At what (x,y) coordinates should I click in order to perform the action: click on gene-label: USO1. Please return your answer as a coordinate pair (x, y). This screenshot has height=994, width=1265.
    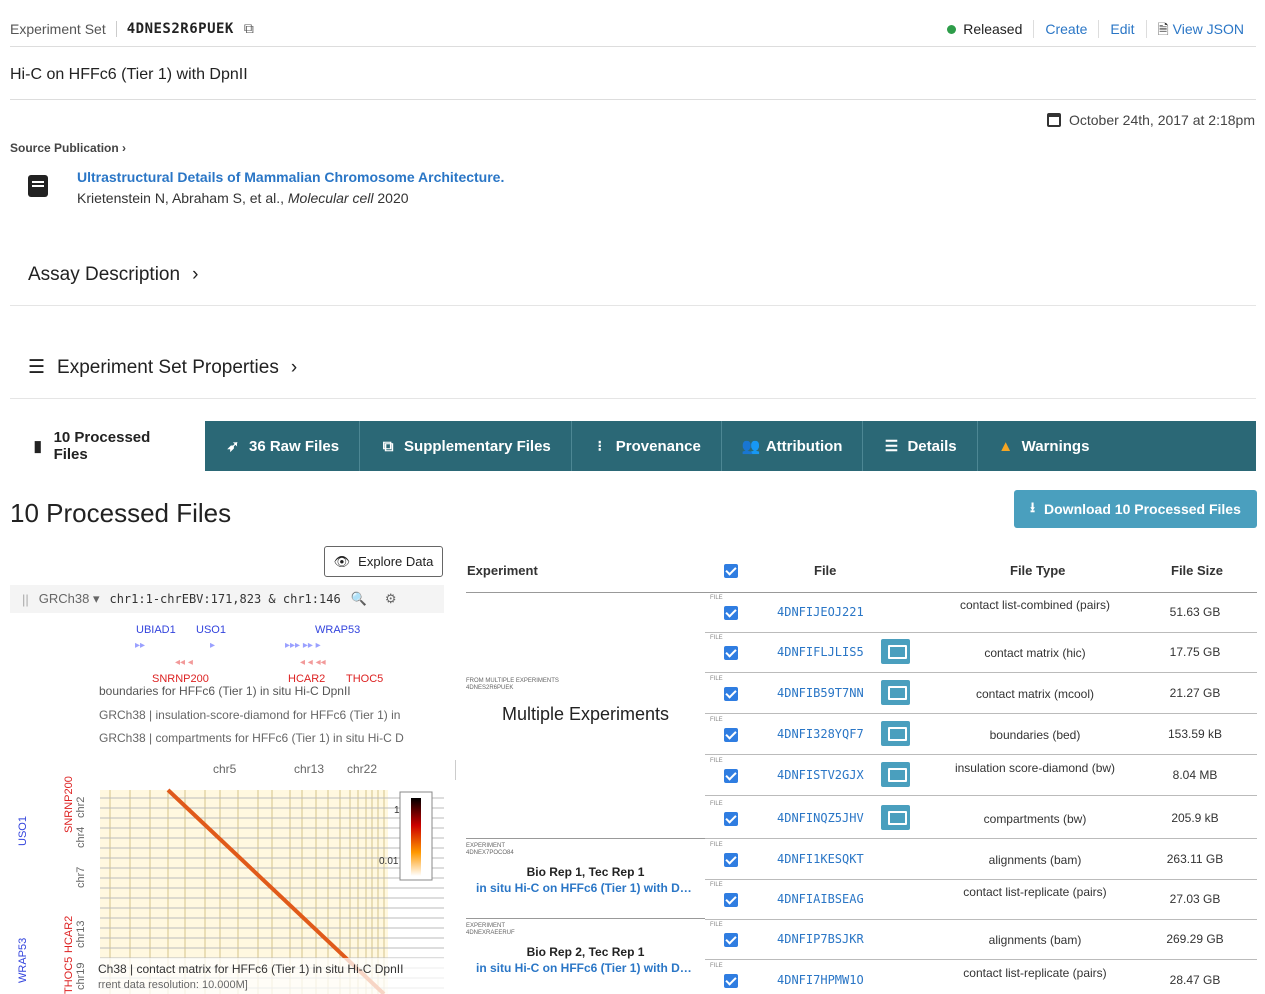
    Looking at the image, I should click on (23, 831).